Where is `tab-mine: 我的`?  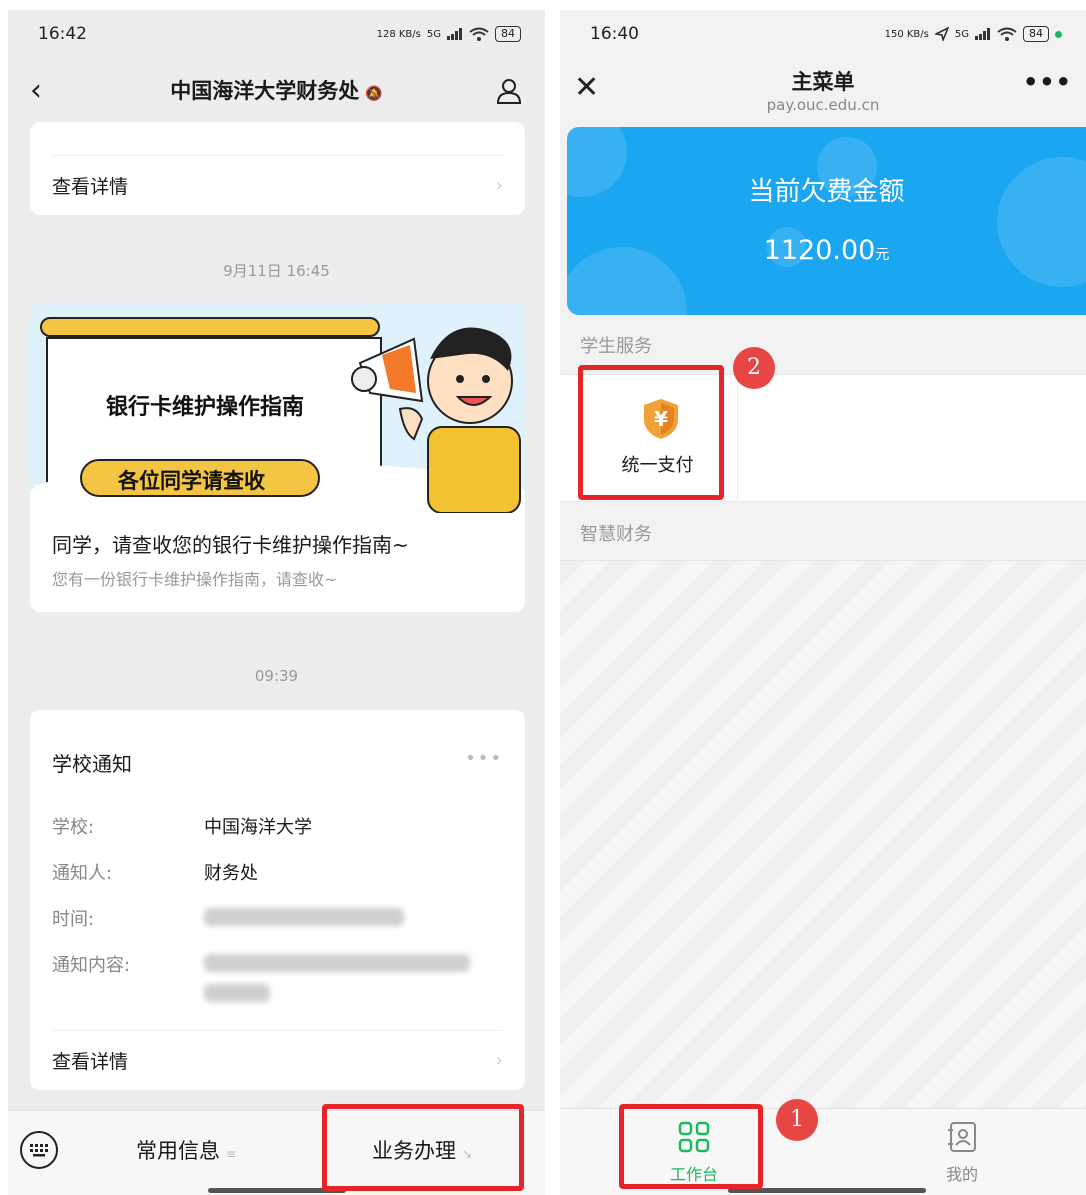
tab-mine: 我的 is located at coordinates (962, 1151).